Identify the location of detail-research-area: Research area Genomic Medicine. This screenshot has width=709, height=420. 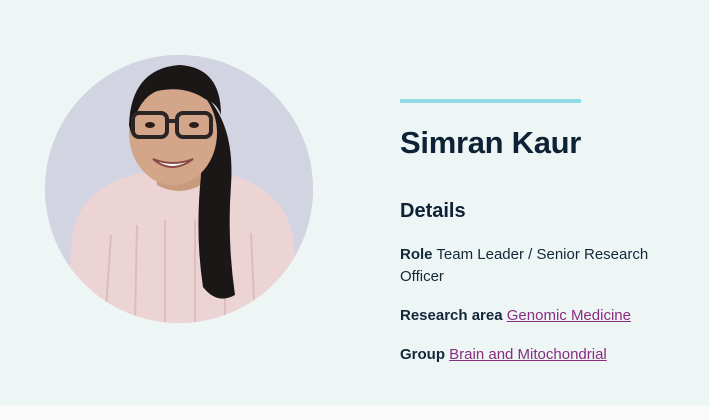
(545, 316).